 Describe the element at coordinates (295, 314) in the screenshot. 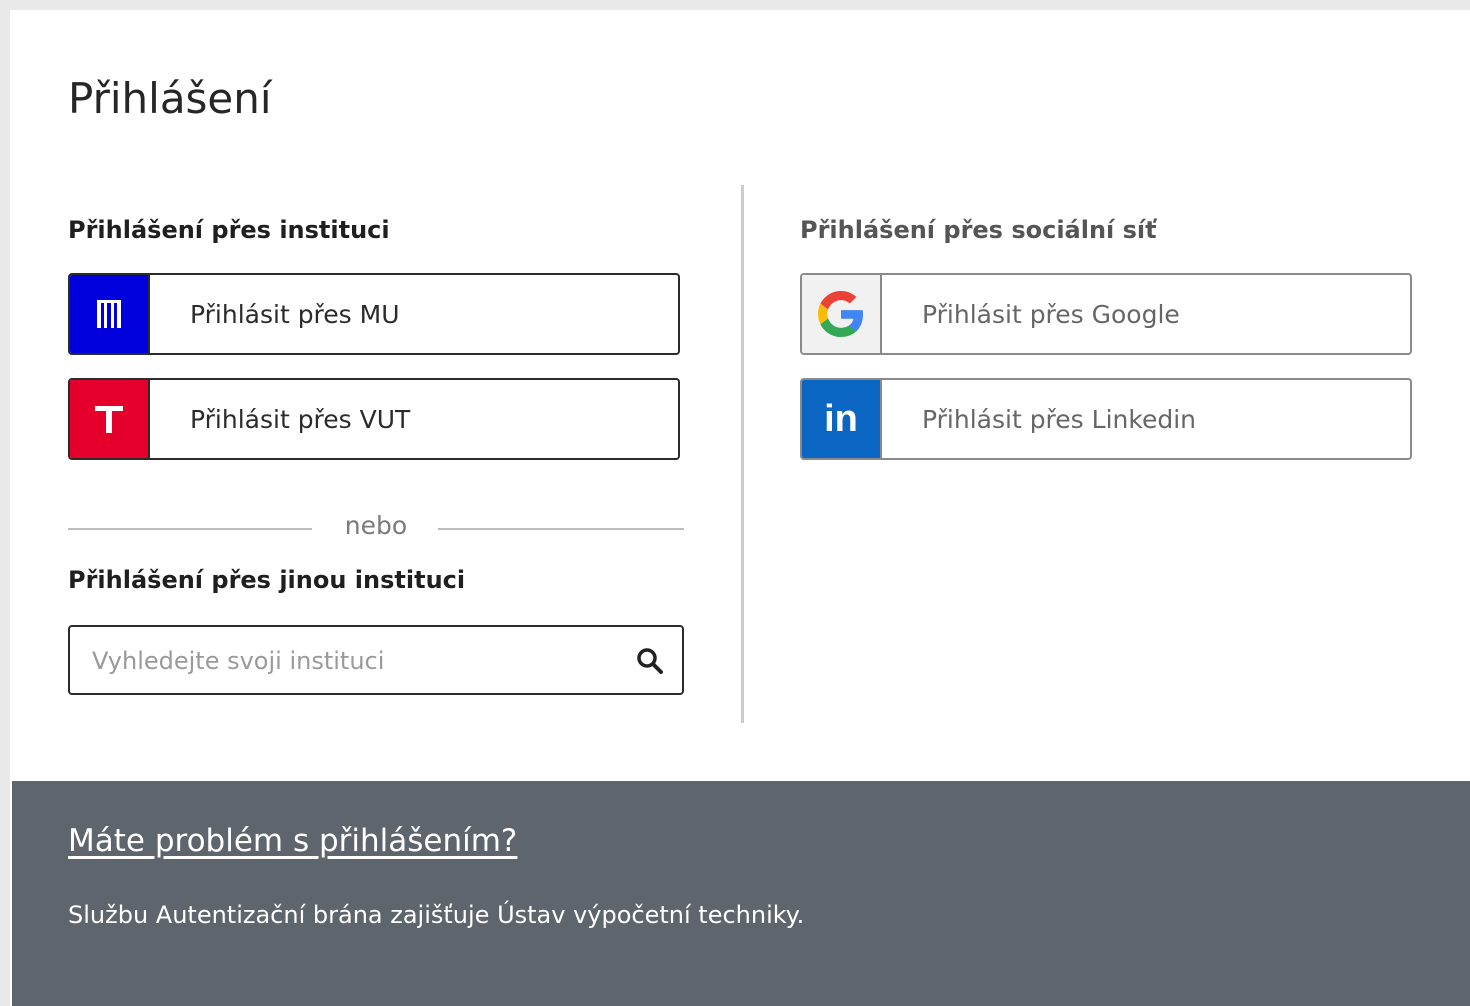

I see `login-mu-label: Přihlásit přes MU` at that location.